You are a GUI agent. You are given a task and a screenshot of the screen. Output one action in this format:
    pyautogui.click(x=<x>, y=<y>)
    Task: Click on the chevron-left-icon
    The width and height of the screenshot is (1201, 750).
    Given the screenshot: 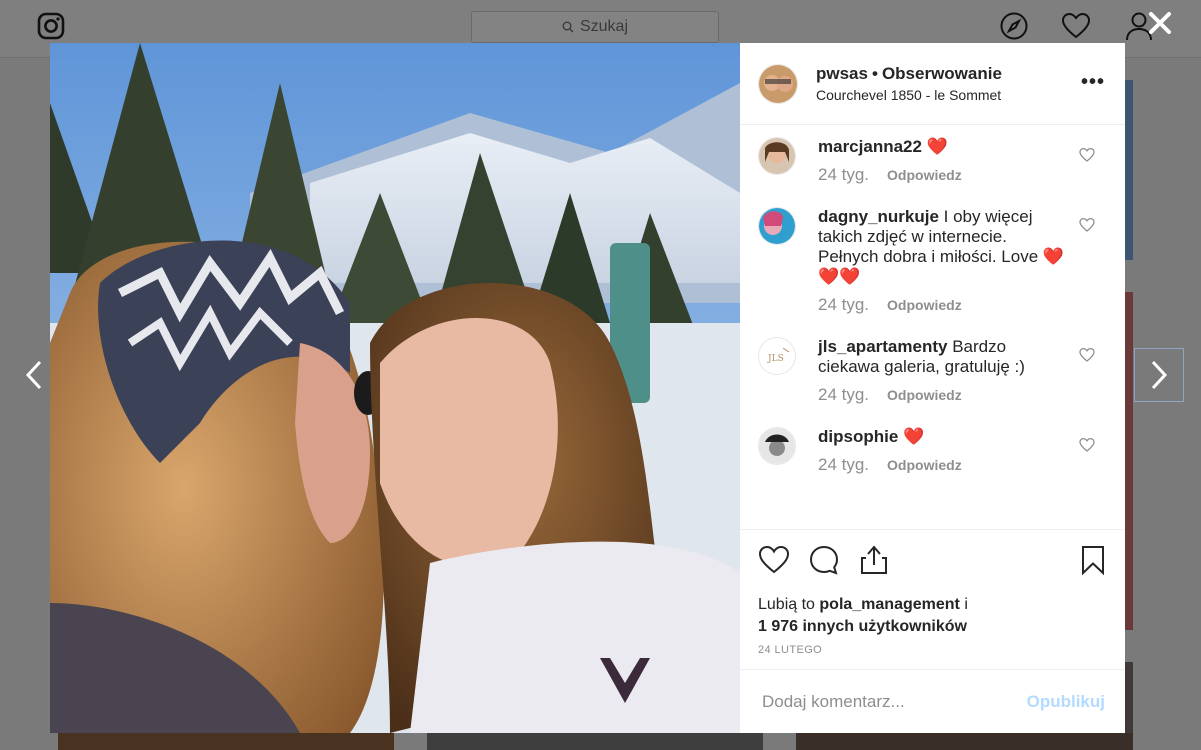 What is the action you would take?
    pyautogui.click(x=33, y=375)
    